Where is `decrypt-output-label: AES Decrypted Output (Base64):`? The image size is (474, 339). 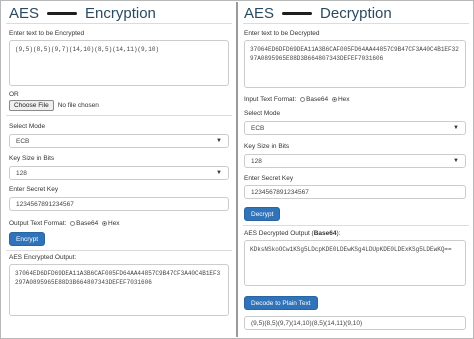
decrypt-output-label: AES Decrypted Output (Base64): is located at coordinates (292, 233).